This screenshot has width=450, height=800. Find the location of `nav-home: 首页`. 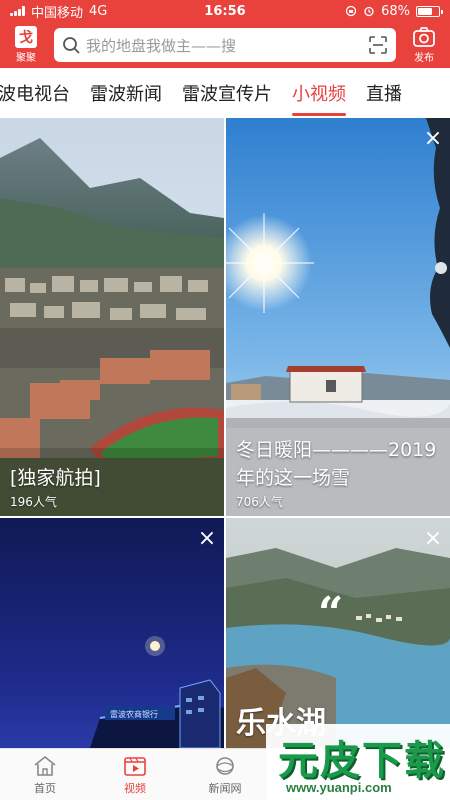

nav-home: 首页 is located at coordinates (45, 774).